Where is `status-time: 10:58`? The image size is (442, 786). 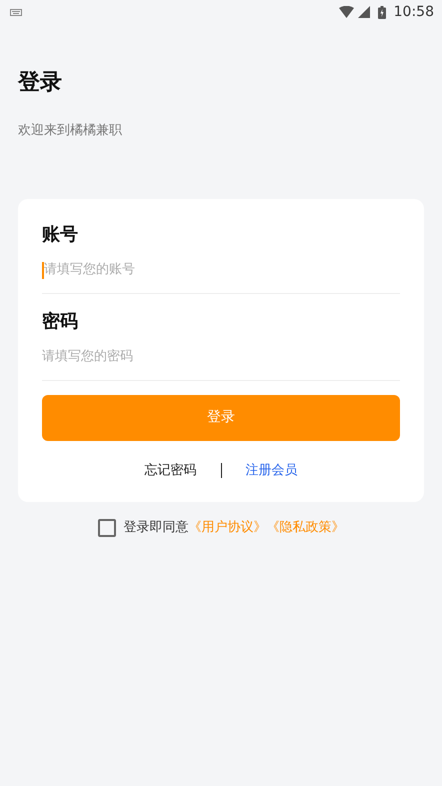
status-time: 10:58 is located at coordinates (414, 12).